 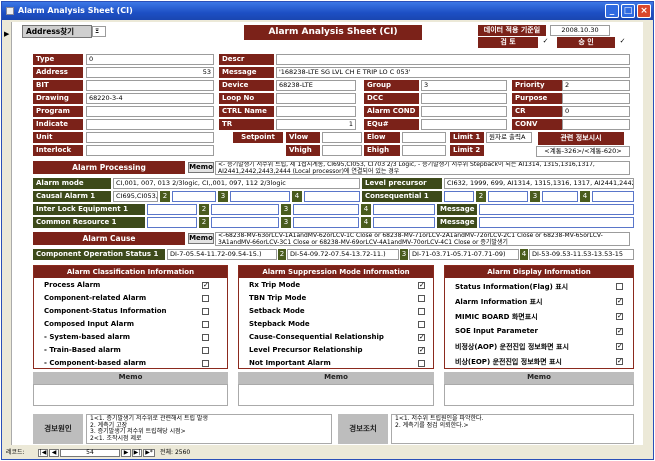 What do you see at coordinates (612, 11) in the screenshot?
I see `minimize-button: _` at bounding box center [612, 11].